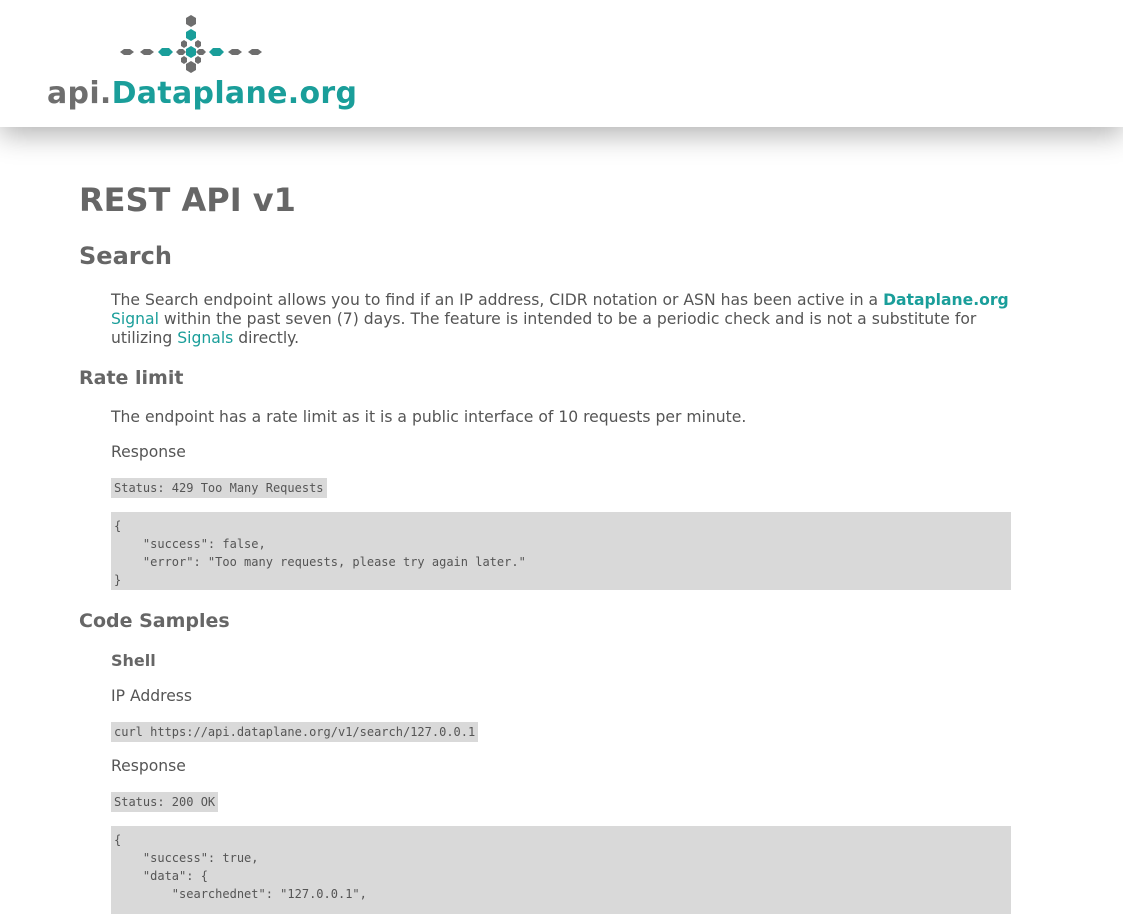 The height and width of the screenshot is (914, 1123). Describe the element at coordinates (148, 452) in the screenshot. I see `rate-limit-response-label: Response` at that location.